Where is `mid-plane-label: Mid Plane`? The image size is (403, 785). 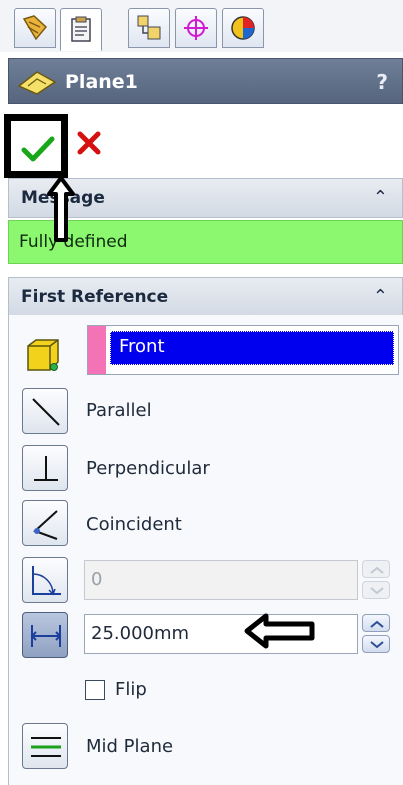
mid-plane-label: Mid Plane is located at coordinates (130, 746).